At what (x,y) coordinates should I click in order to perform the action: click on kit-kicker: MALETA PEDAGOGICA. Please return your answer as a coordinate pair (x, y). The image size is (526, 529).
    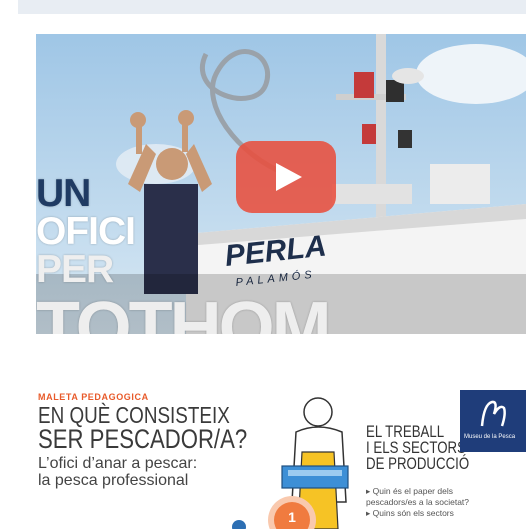
    Looking at the image, I should click on (93, 397).